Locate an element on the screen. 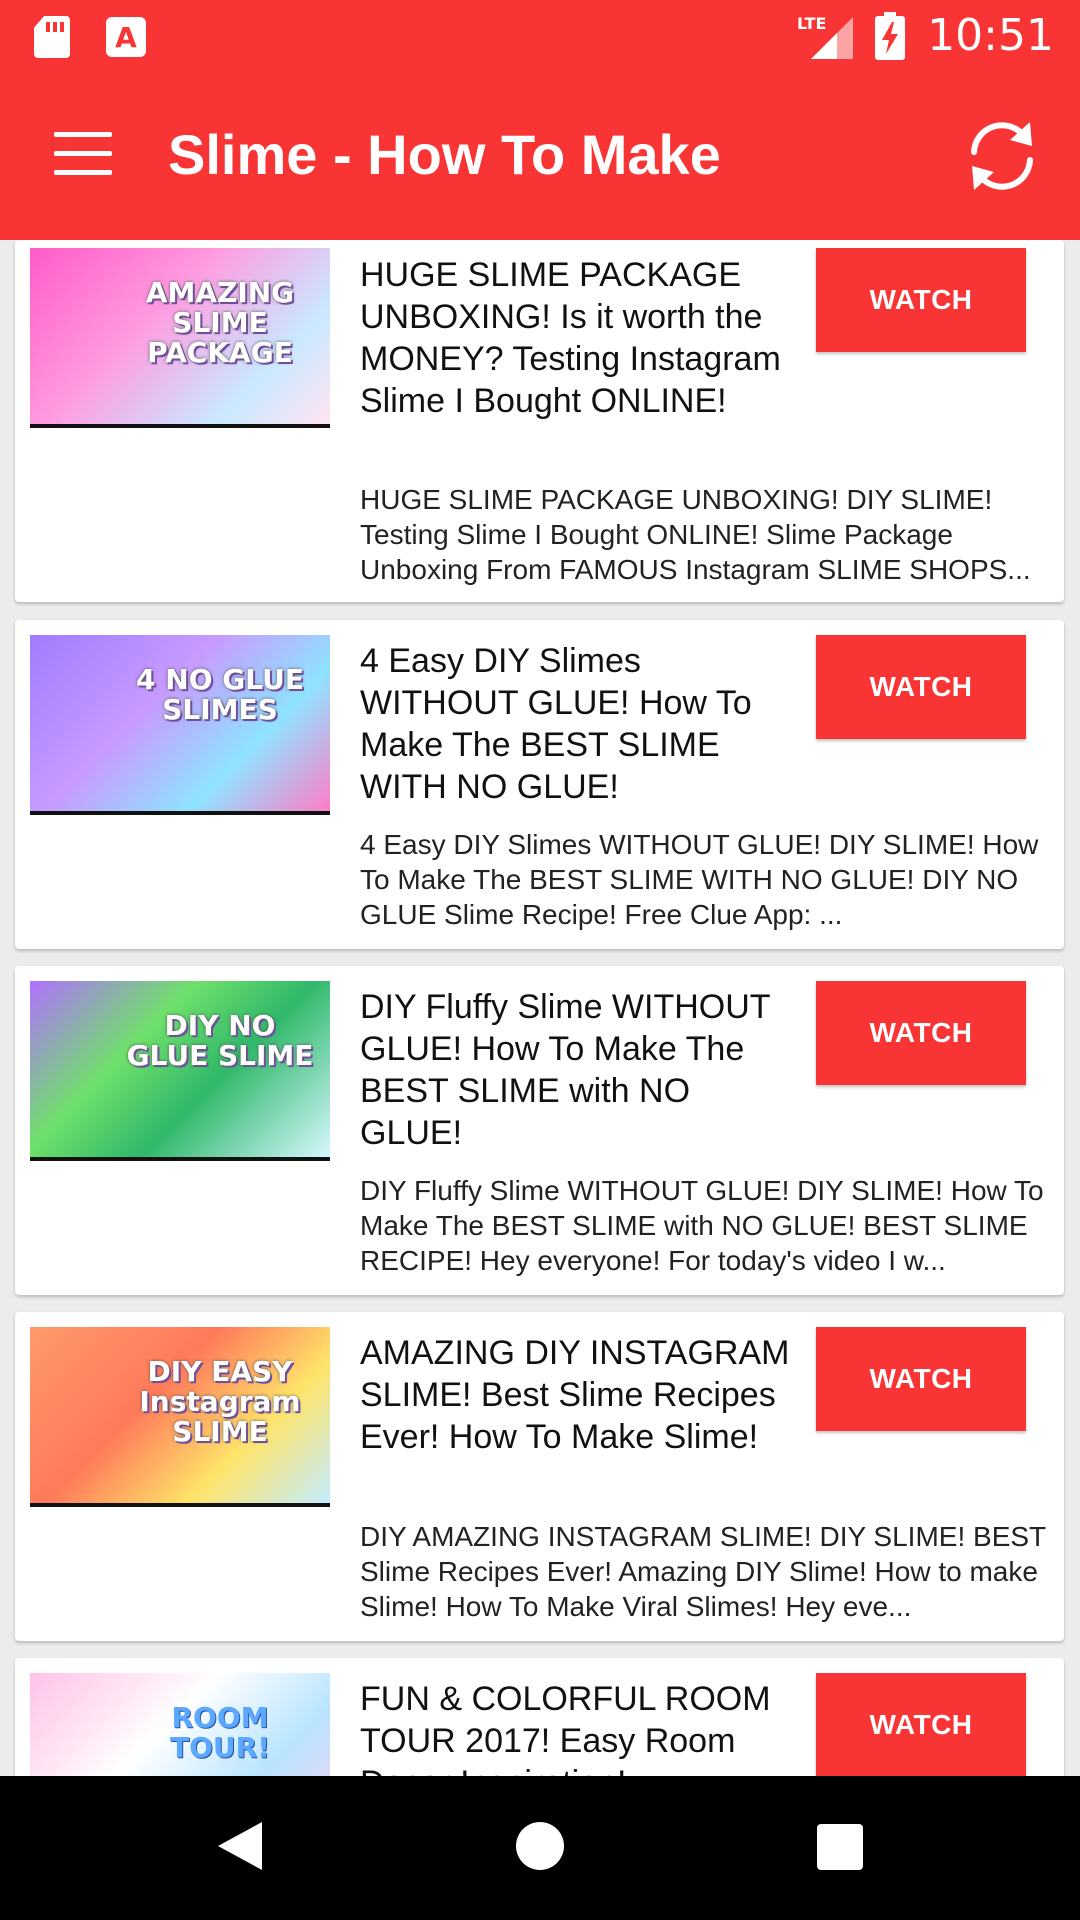 The width and height of the screenshot is (1080, 1920). app-bar: Slime - How To Make is located at coordinates (540, 158).